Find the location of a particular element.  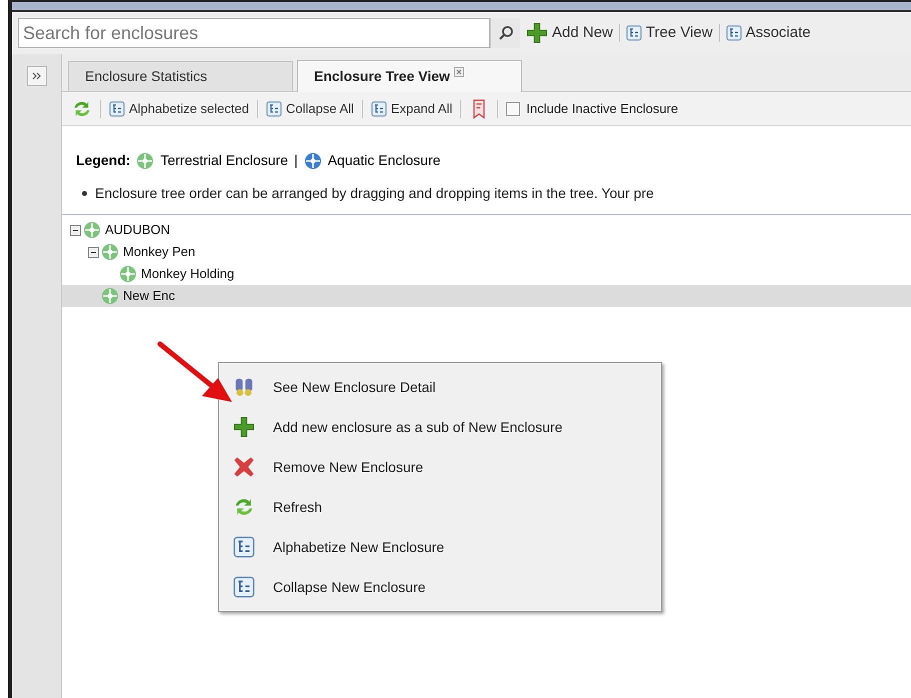

legend-label: Aquatic Enclosure is located at coordinates (384, 160).